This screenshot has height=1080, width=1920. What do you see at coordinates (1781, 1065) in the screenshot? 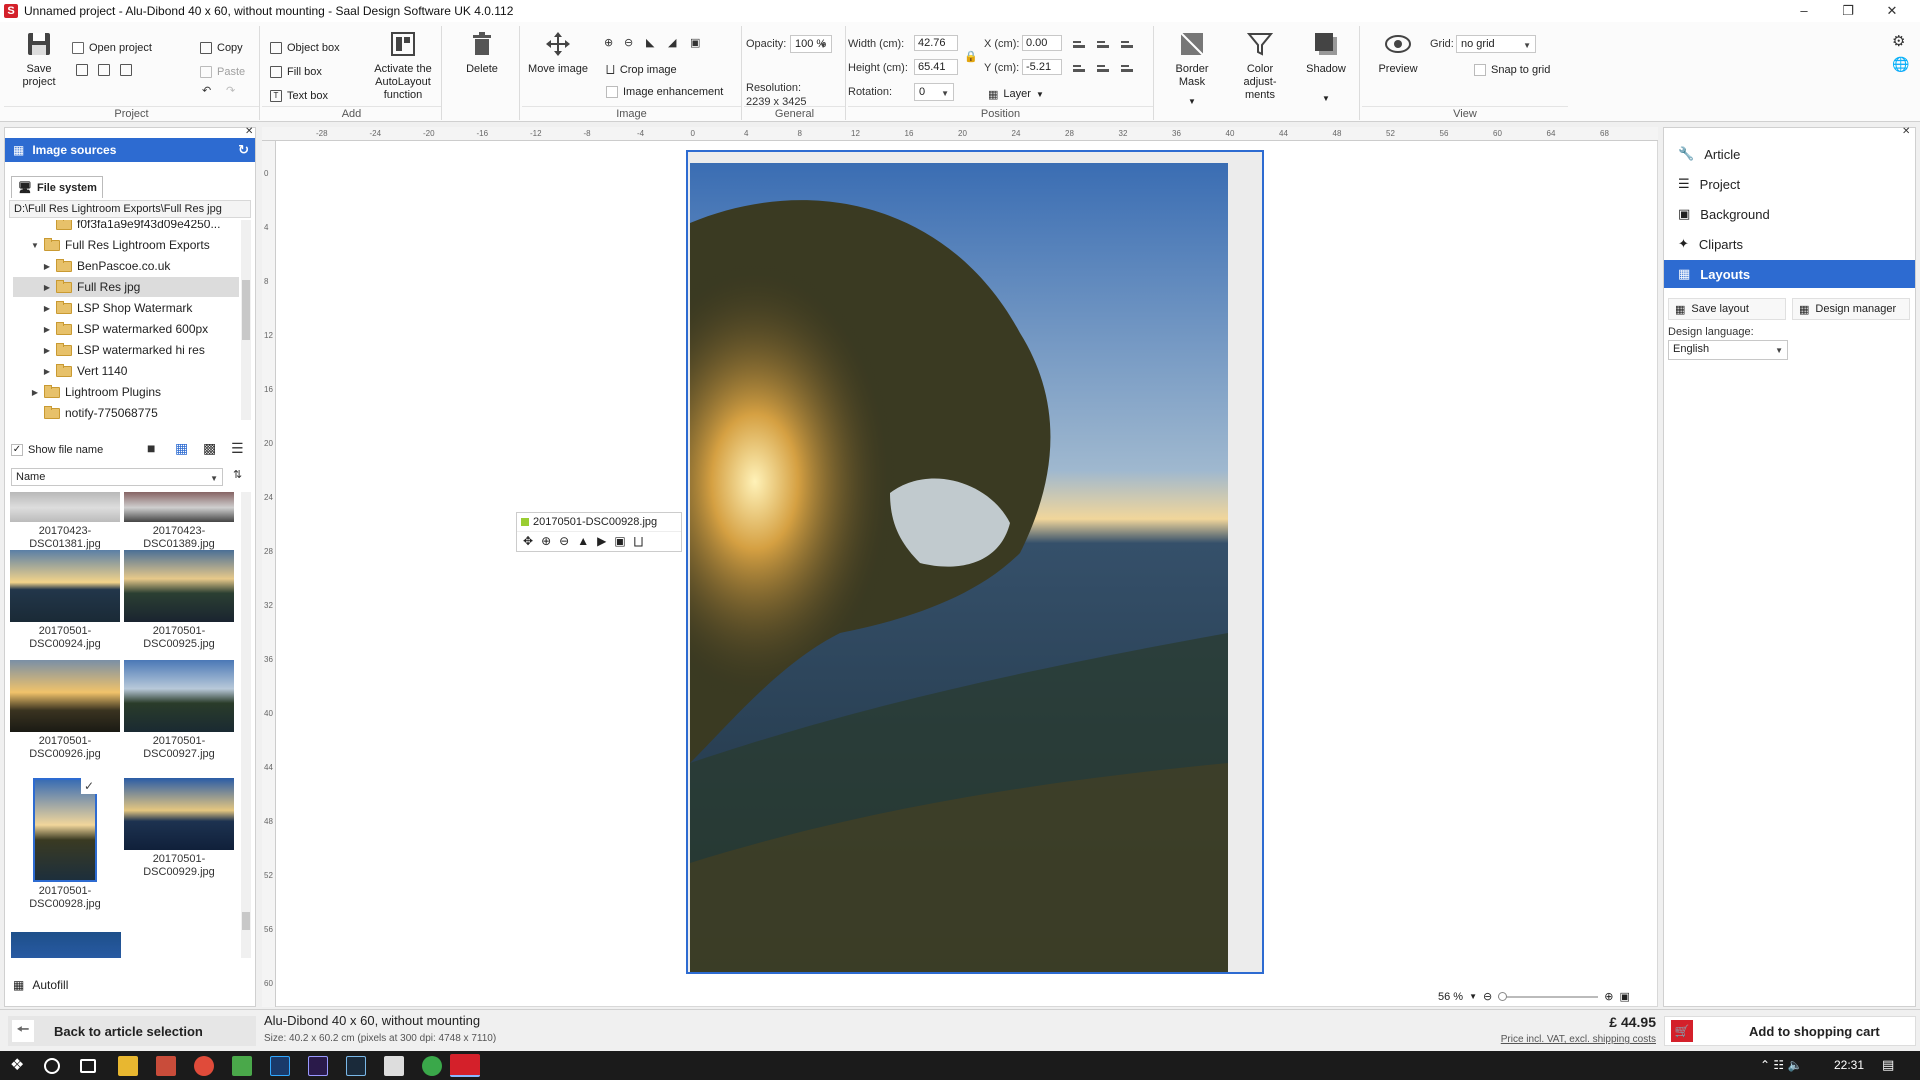
I see `tray-icons: ⌃ ☷ 🔈` at bounding box center [1781, 1065].